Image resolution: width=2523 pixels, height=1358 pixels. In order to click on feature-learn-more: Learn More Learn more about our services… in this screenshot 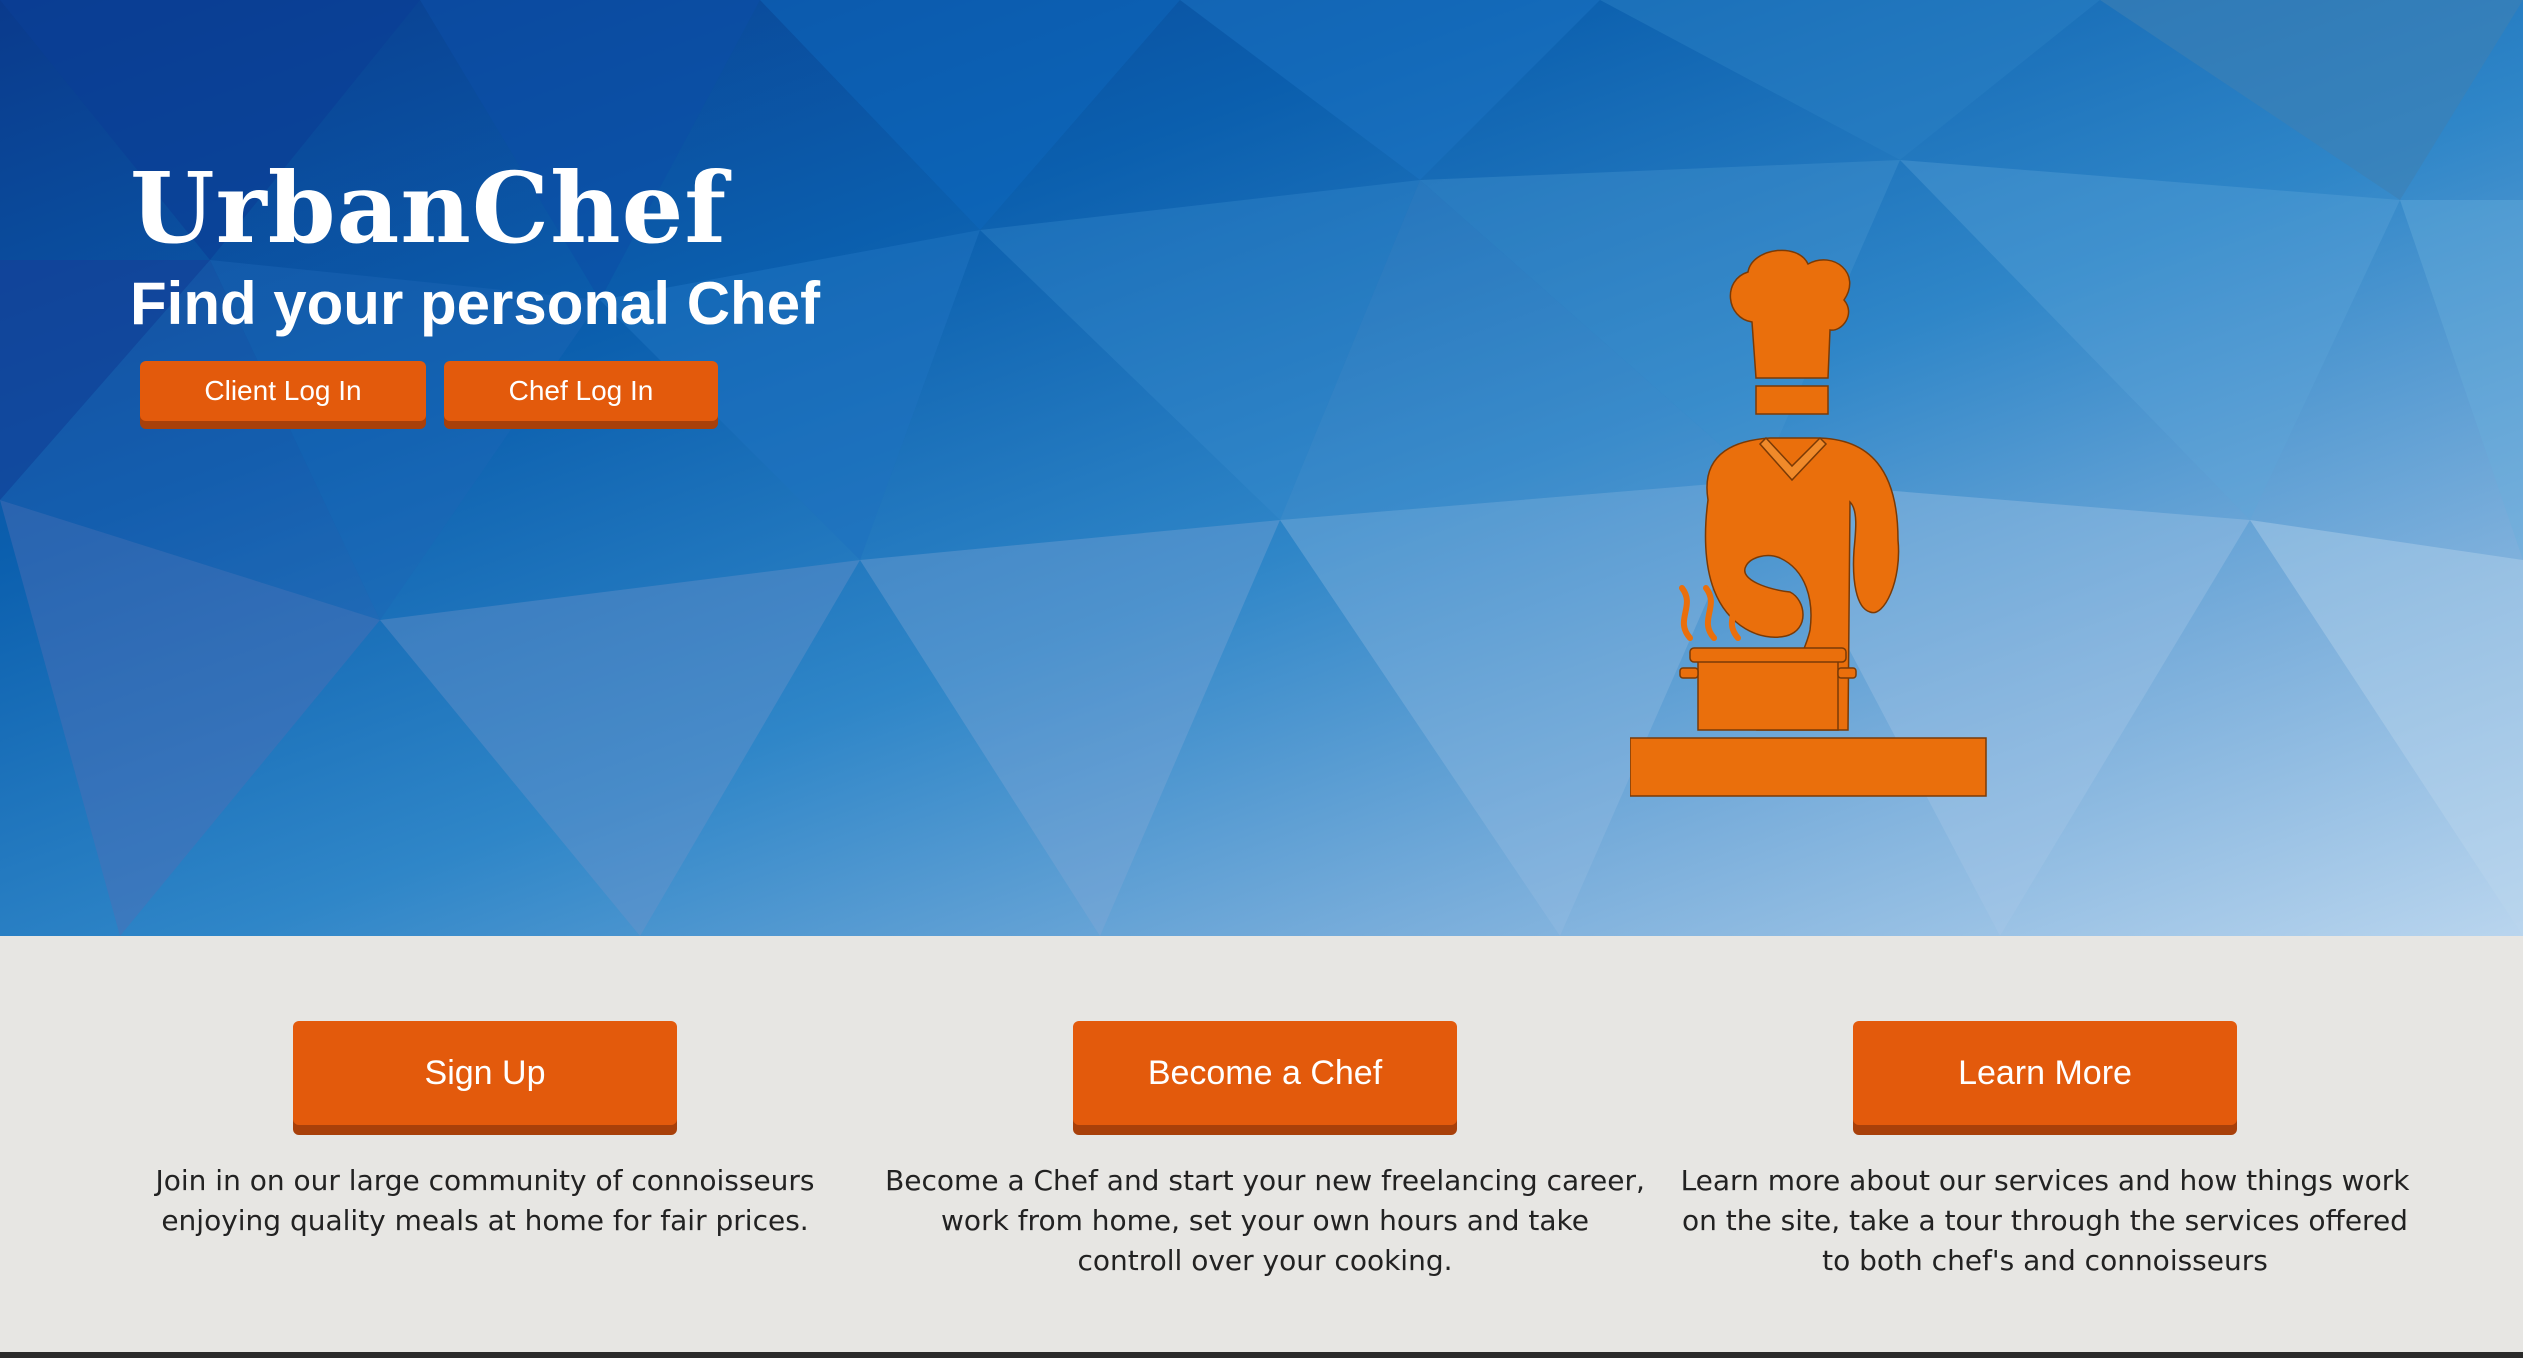, I will do `click(2045, 1151)`.